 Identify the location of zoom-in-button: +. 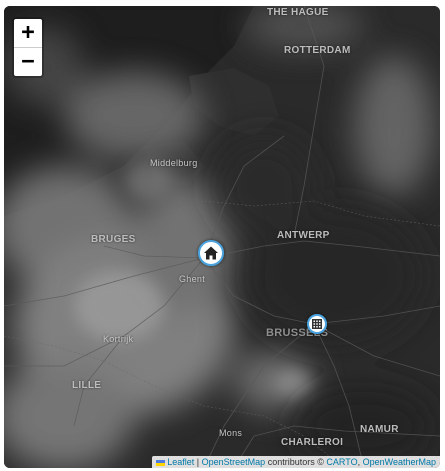
(28, 33).